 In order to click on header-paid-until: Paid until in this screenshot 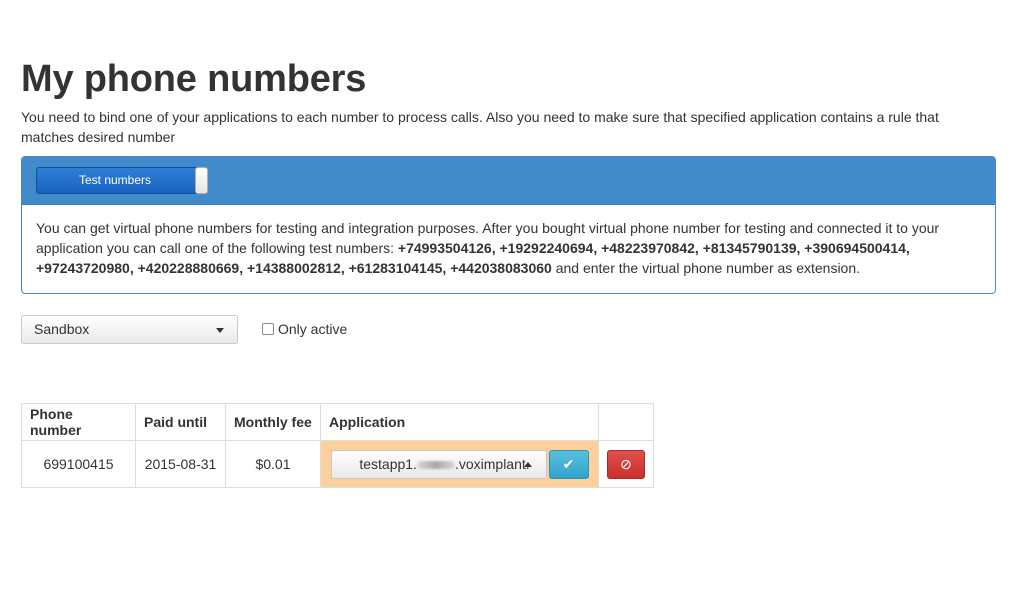, I will do `click(180, 422)`.